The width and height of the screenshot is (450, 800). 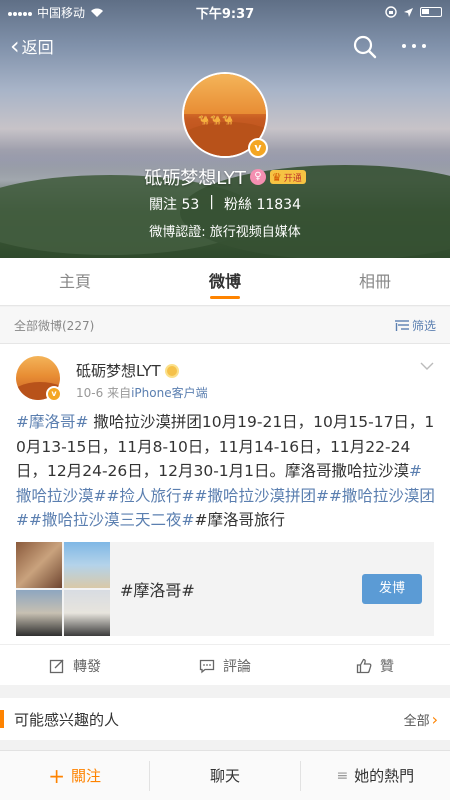 I want to click on topic-attachment: #摩洛哥# 发博, so click(x=225, y=589).